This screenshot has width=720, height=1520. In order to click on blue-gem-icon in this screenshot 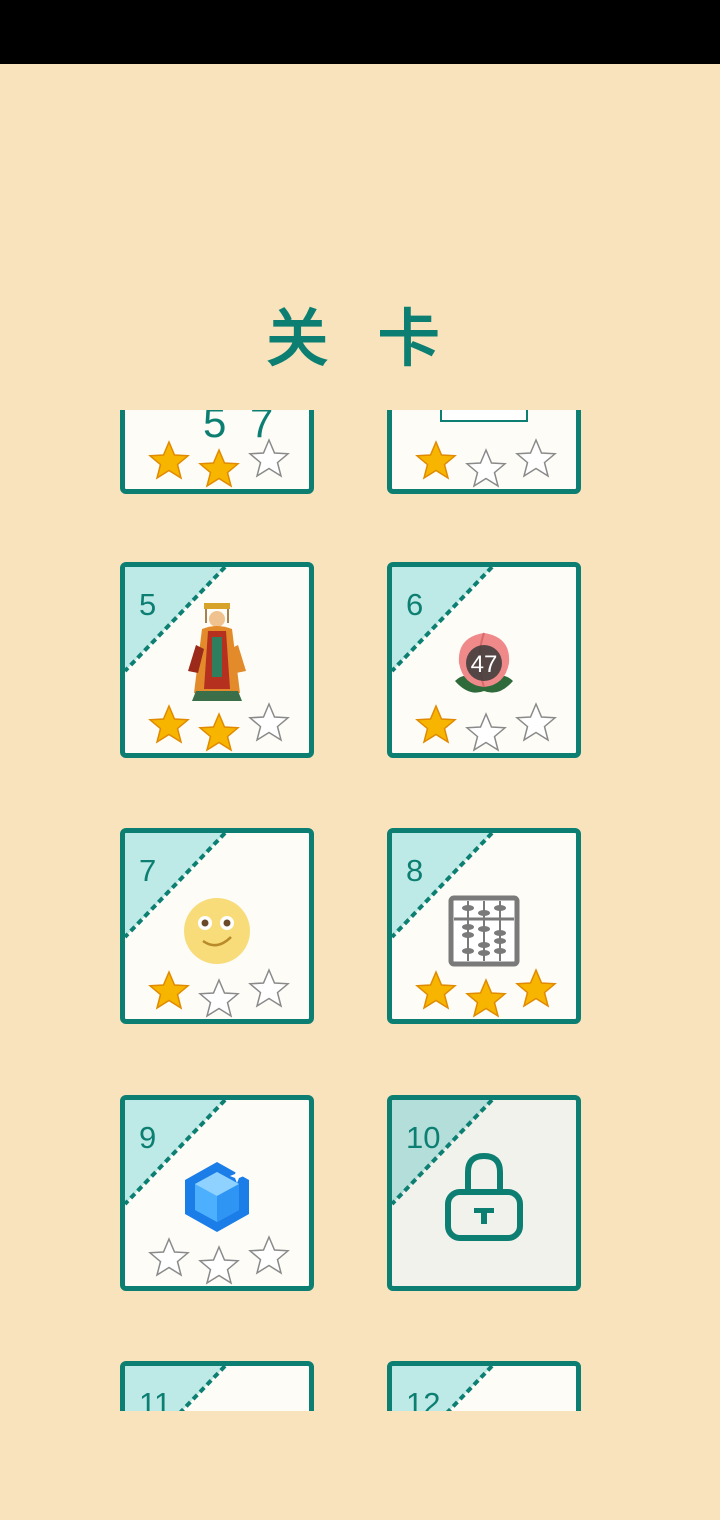, I will do `click(217, 1197)`.